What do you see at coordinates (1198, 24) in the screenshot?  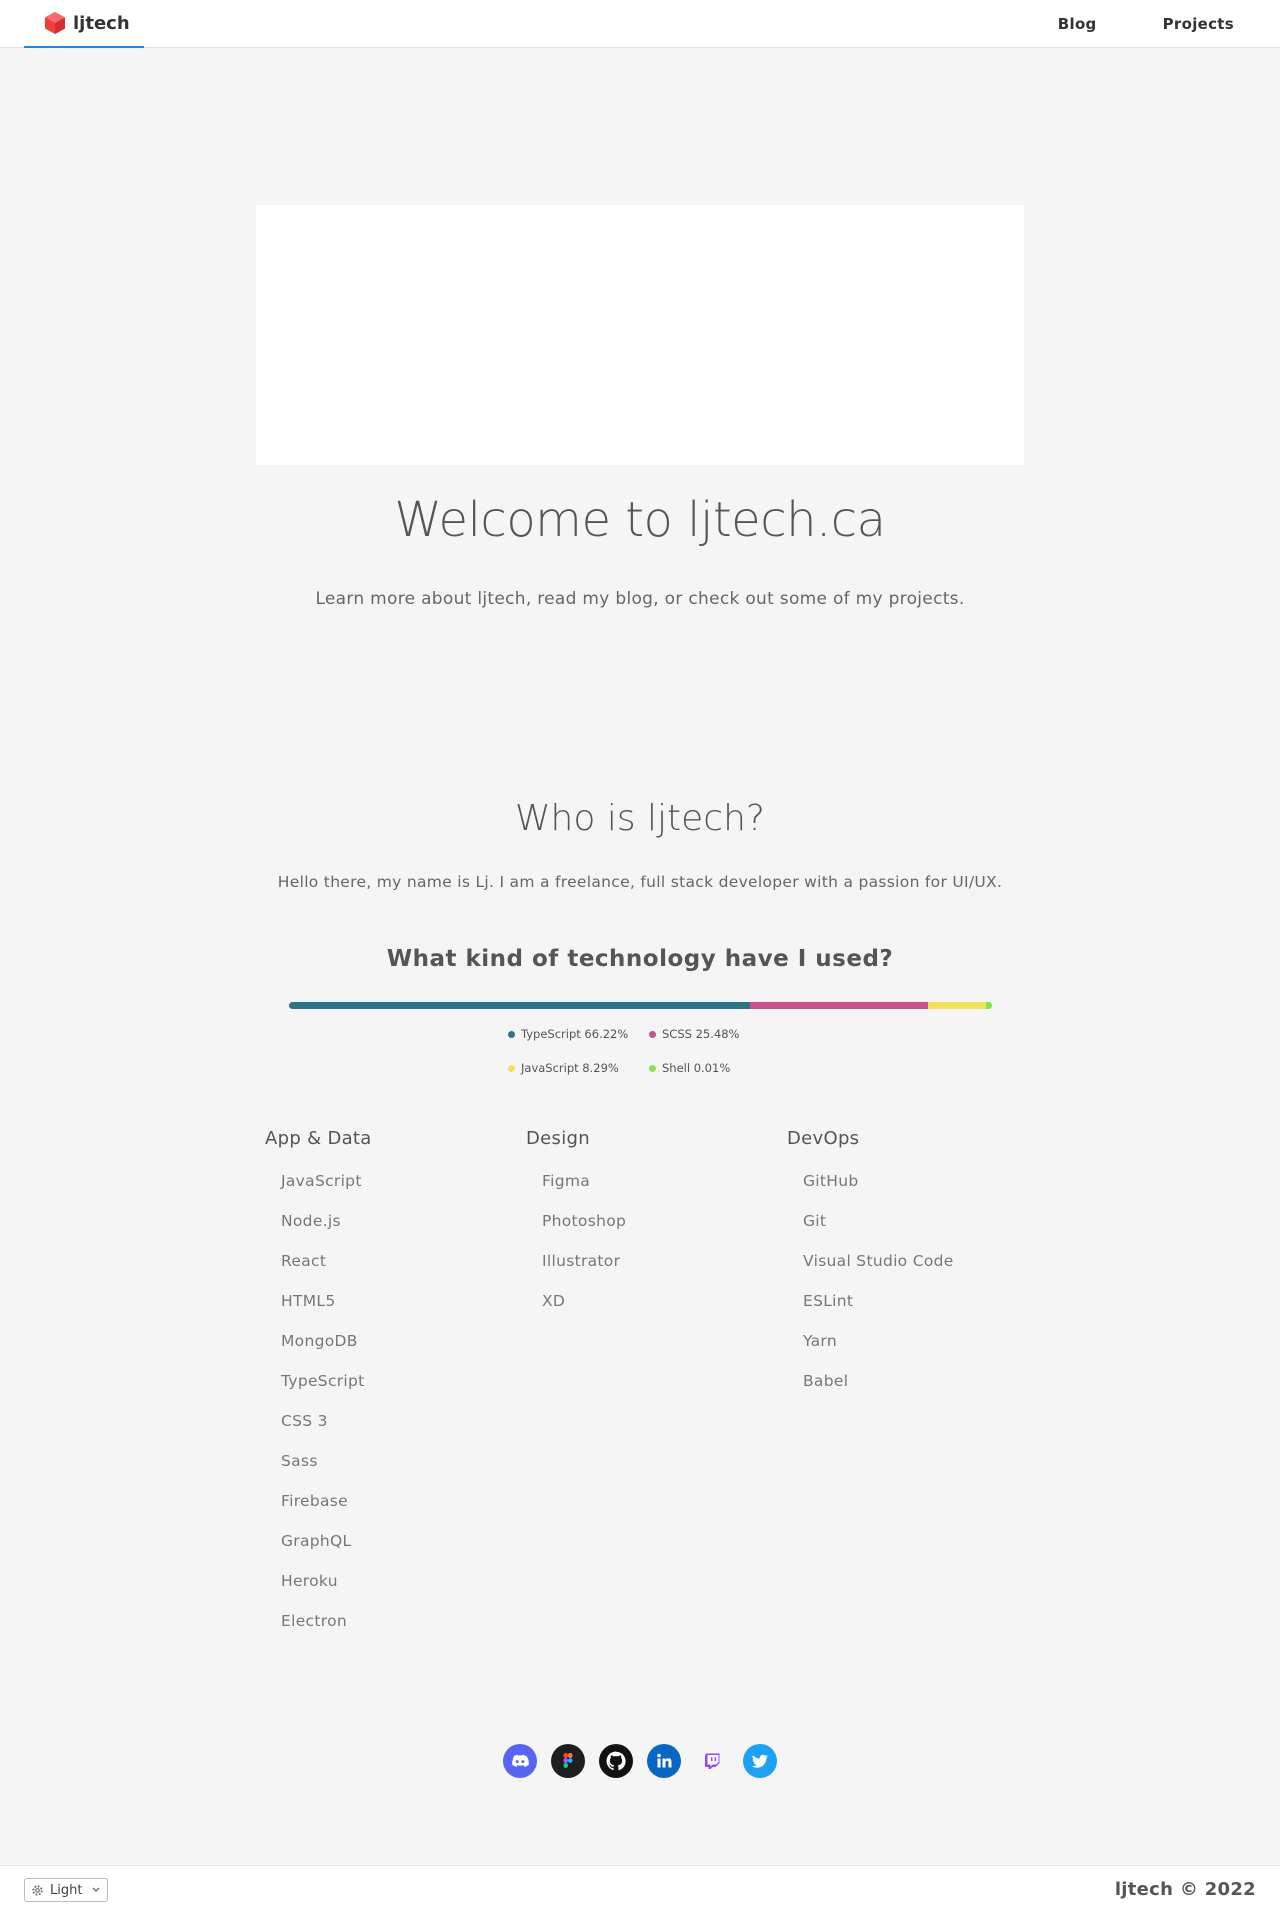 I see `nav-link-projects: Projects` at bounding box center [1198, 24].